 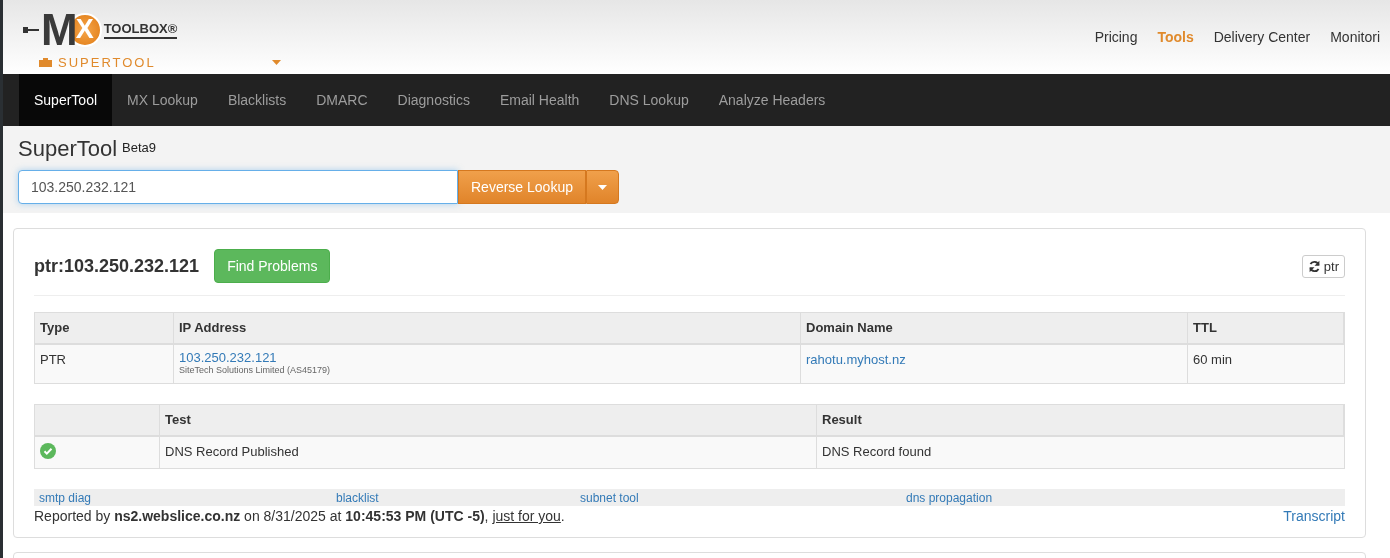 What do you see at coordinates (609, 498) in the screenshot?
I see `tool-link: subnet tool` at bounding box center [609, 498].